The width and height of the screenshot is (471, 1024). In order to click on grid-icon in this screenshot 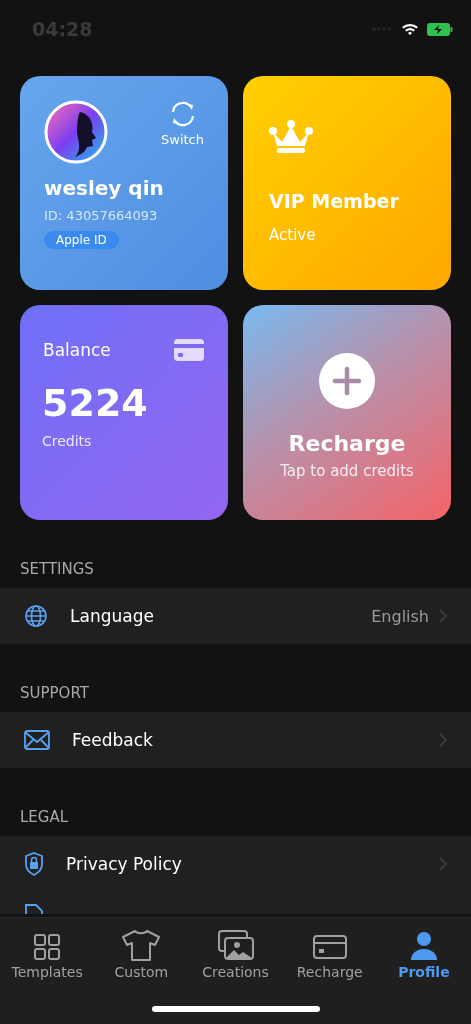, I will do `click(47, 947)`.